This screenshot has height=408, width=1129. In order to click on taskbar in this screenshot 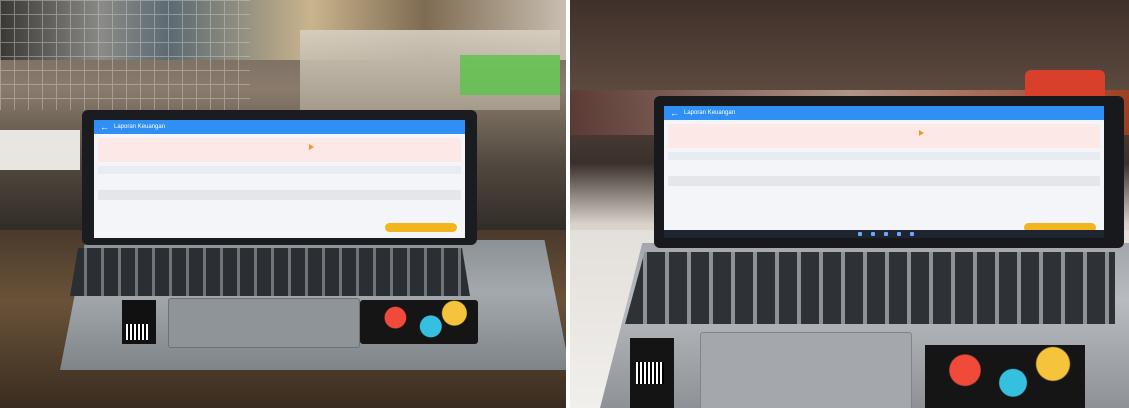, I will do `click(884, 234)`.